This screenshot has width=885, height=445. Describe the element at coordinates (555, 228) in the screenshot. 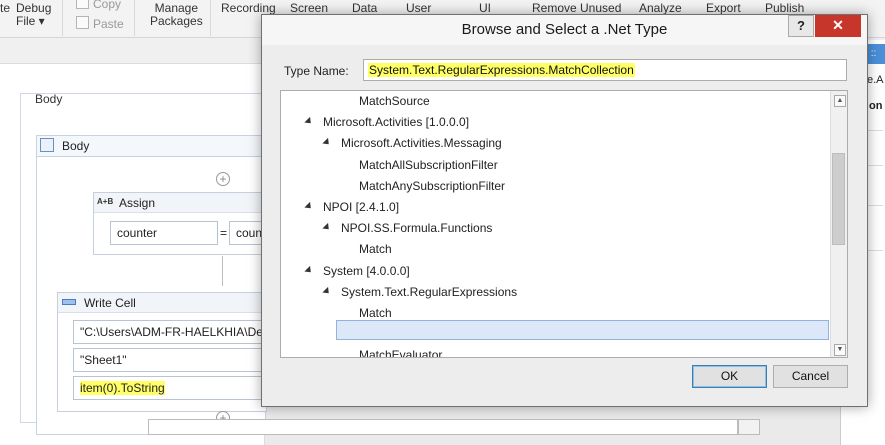

I see `tree-item: NPOI.SS.Formula.Functions` at that location.